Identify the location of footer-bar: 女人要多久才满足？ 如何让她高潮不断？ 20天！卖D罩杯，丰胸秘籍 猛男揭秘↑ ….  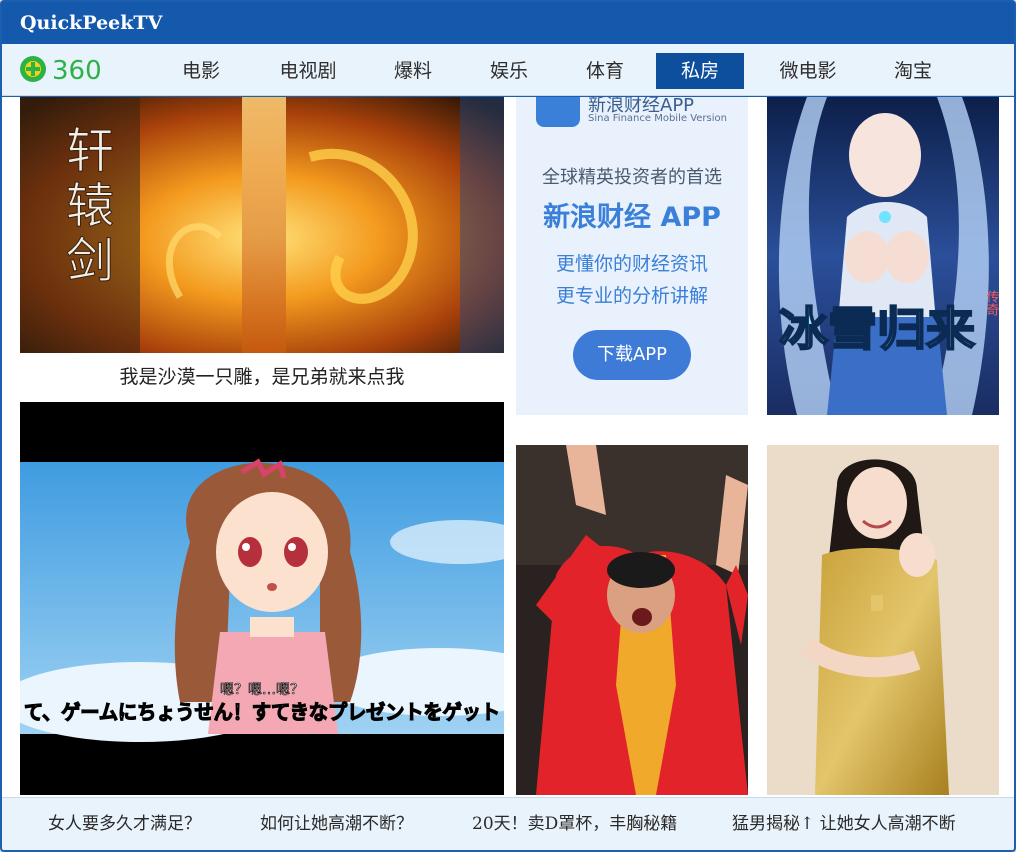
(508, 823).